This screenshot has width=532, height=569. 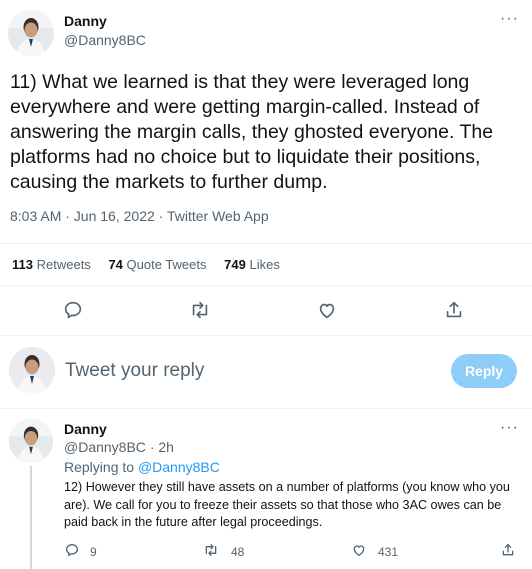 What do you see at coordinates (85, 429) in the screenshot?
I see `reply-author-name: Danny` at bounding box center [85, 429].